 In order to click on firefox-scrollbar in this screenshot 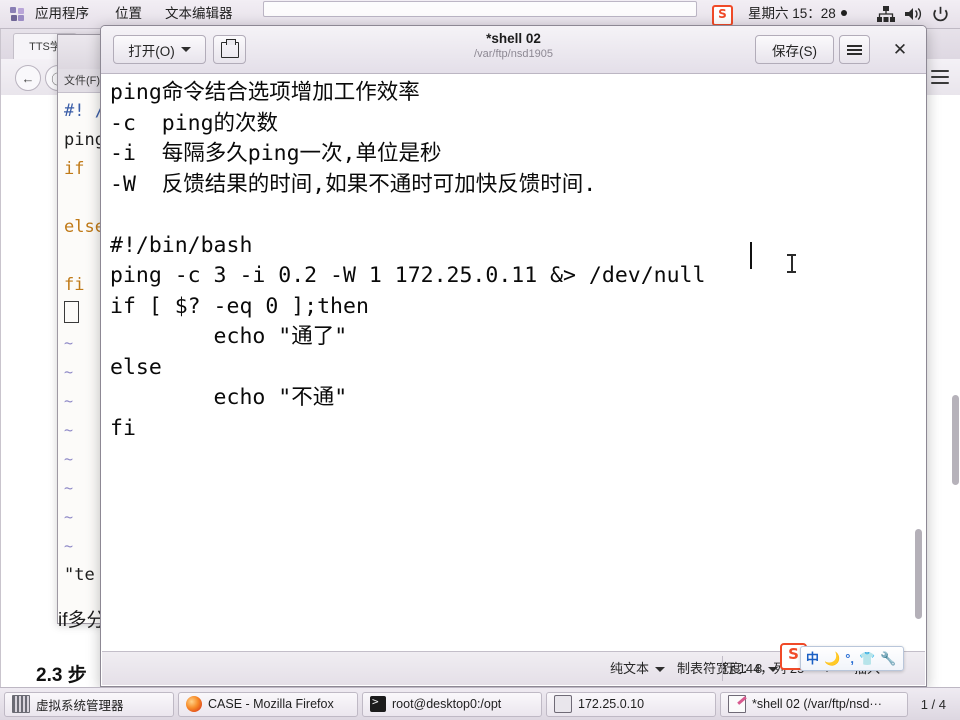, I will do `click(955, 440)`.